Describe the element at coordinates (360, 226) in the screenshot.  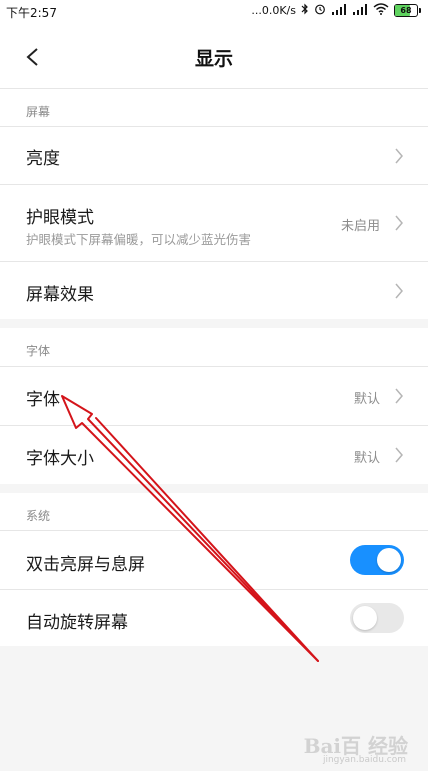
I see `eye-mode-value: 未启用` at that location.